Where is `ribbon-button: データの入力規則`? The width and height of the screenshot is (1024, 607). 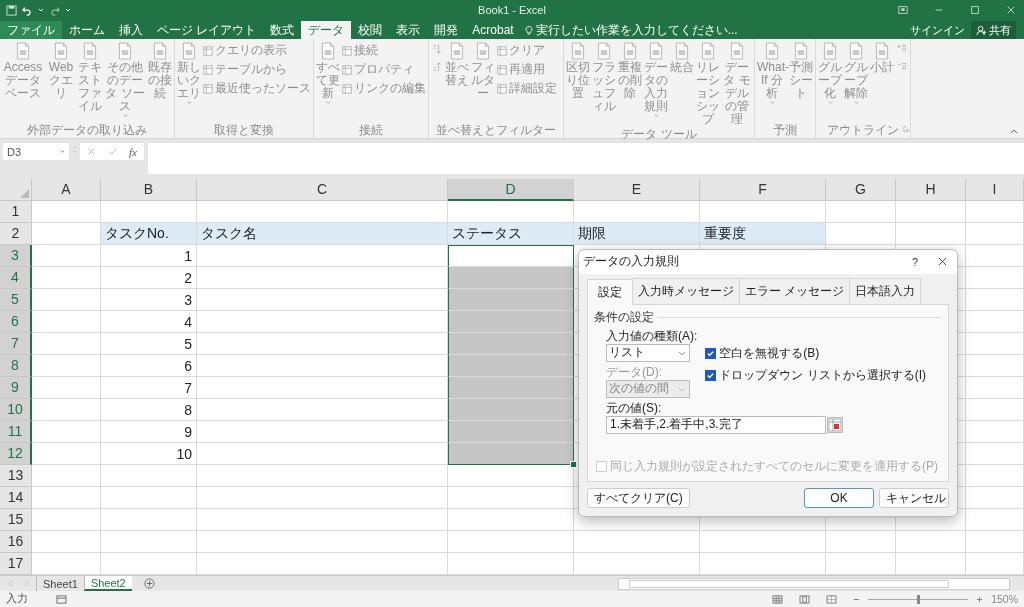
ribbon-button: データの入力規則 is located at coordinates (656, 80).